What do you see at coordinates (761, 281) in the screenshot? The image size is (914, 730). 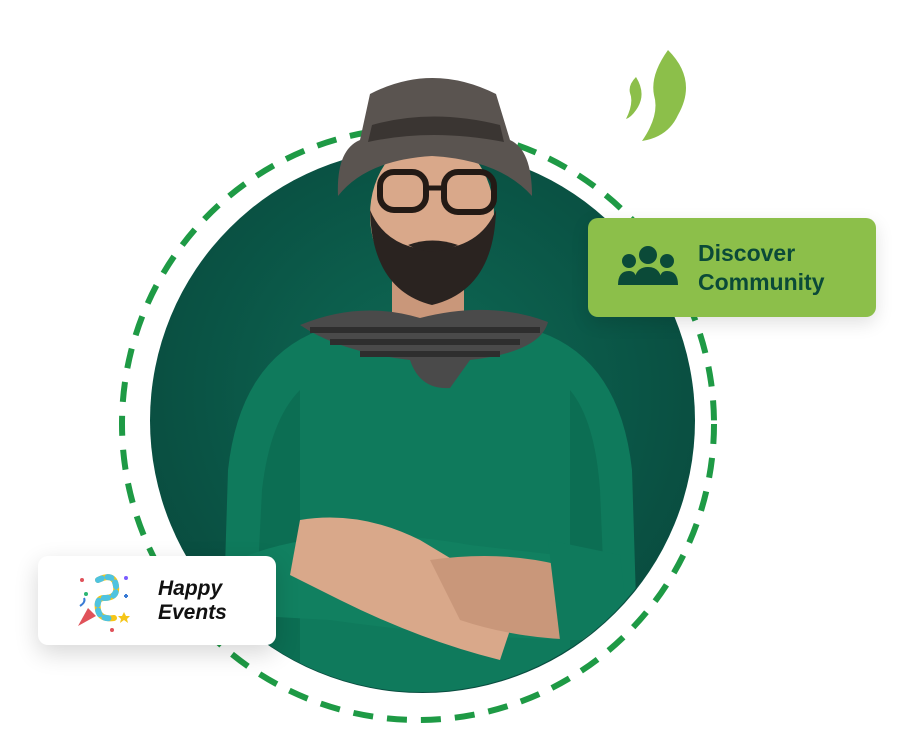 I see `discover-community-line2: Community` at bounding box center [761, 281].